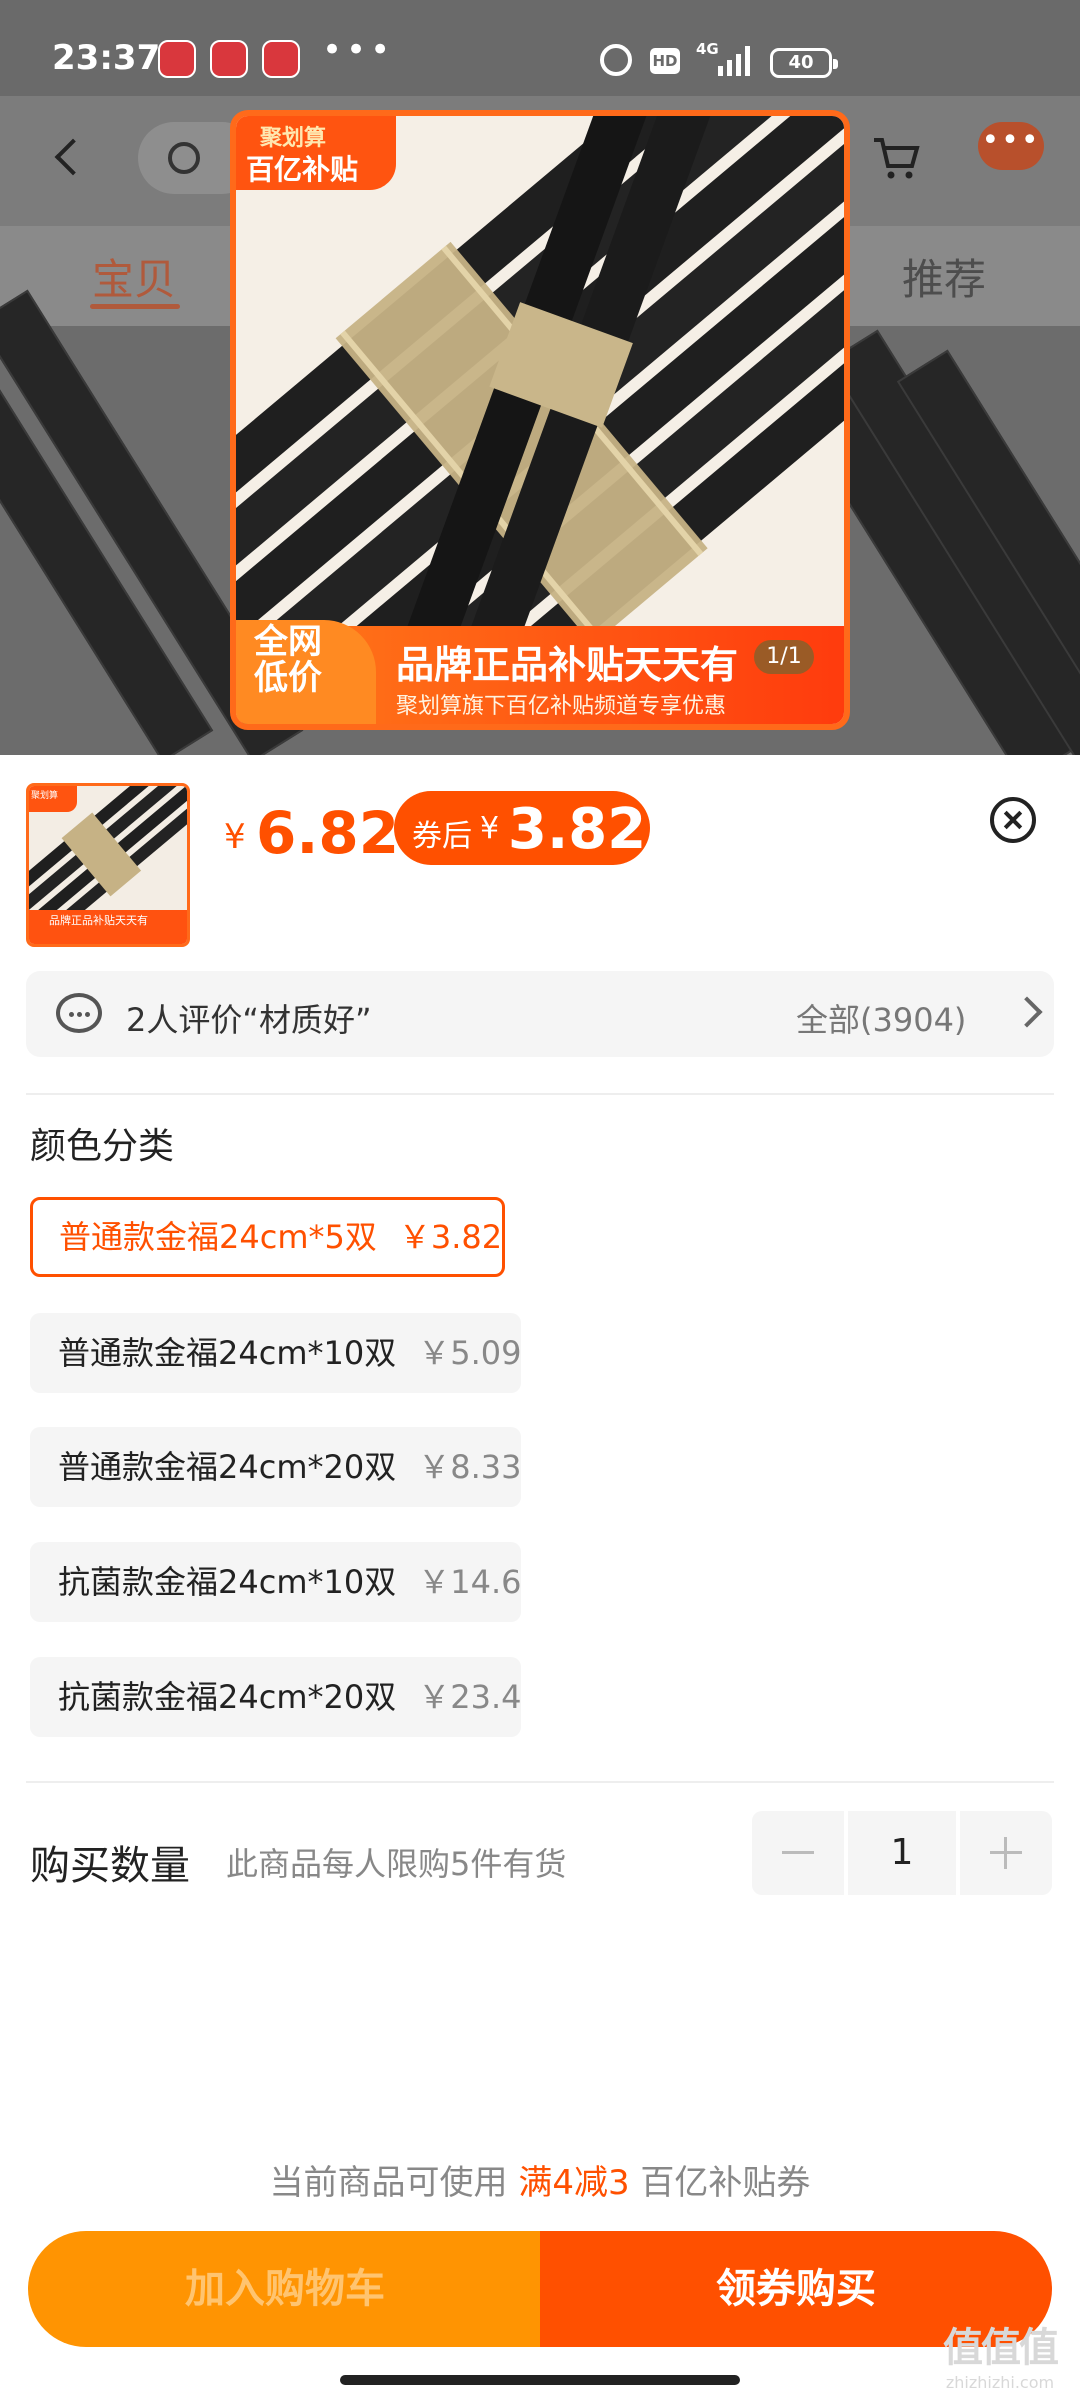 The image size is (1080, 2400). Describe the element at coordinates (1006, 1853) in the screenshot. I see `quantity-increase-button` at that location.